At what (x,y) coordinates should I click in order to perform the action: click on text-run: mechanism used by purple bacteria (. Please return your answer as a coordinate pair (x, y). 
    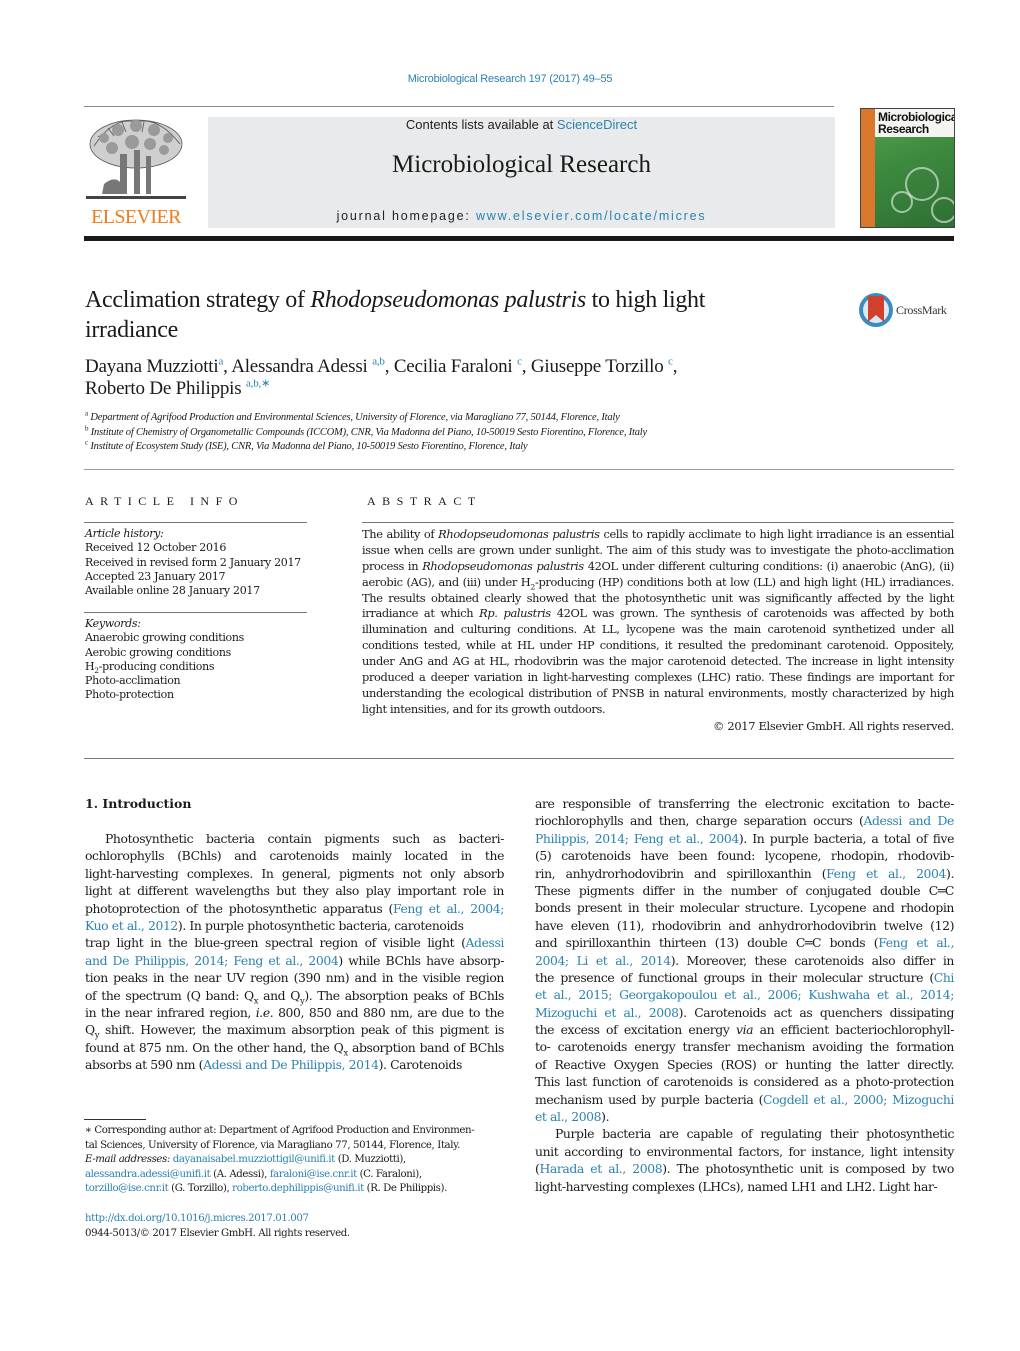
    Looking at the image, I should click on (649, 1099).